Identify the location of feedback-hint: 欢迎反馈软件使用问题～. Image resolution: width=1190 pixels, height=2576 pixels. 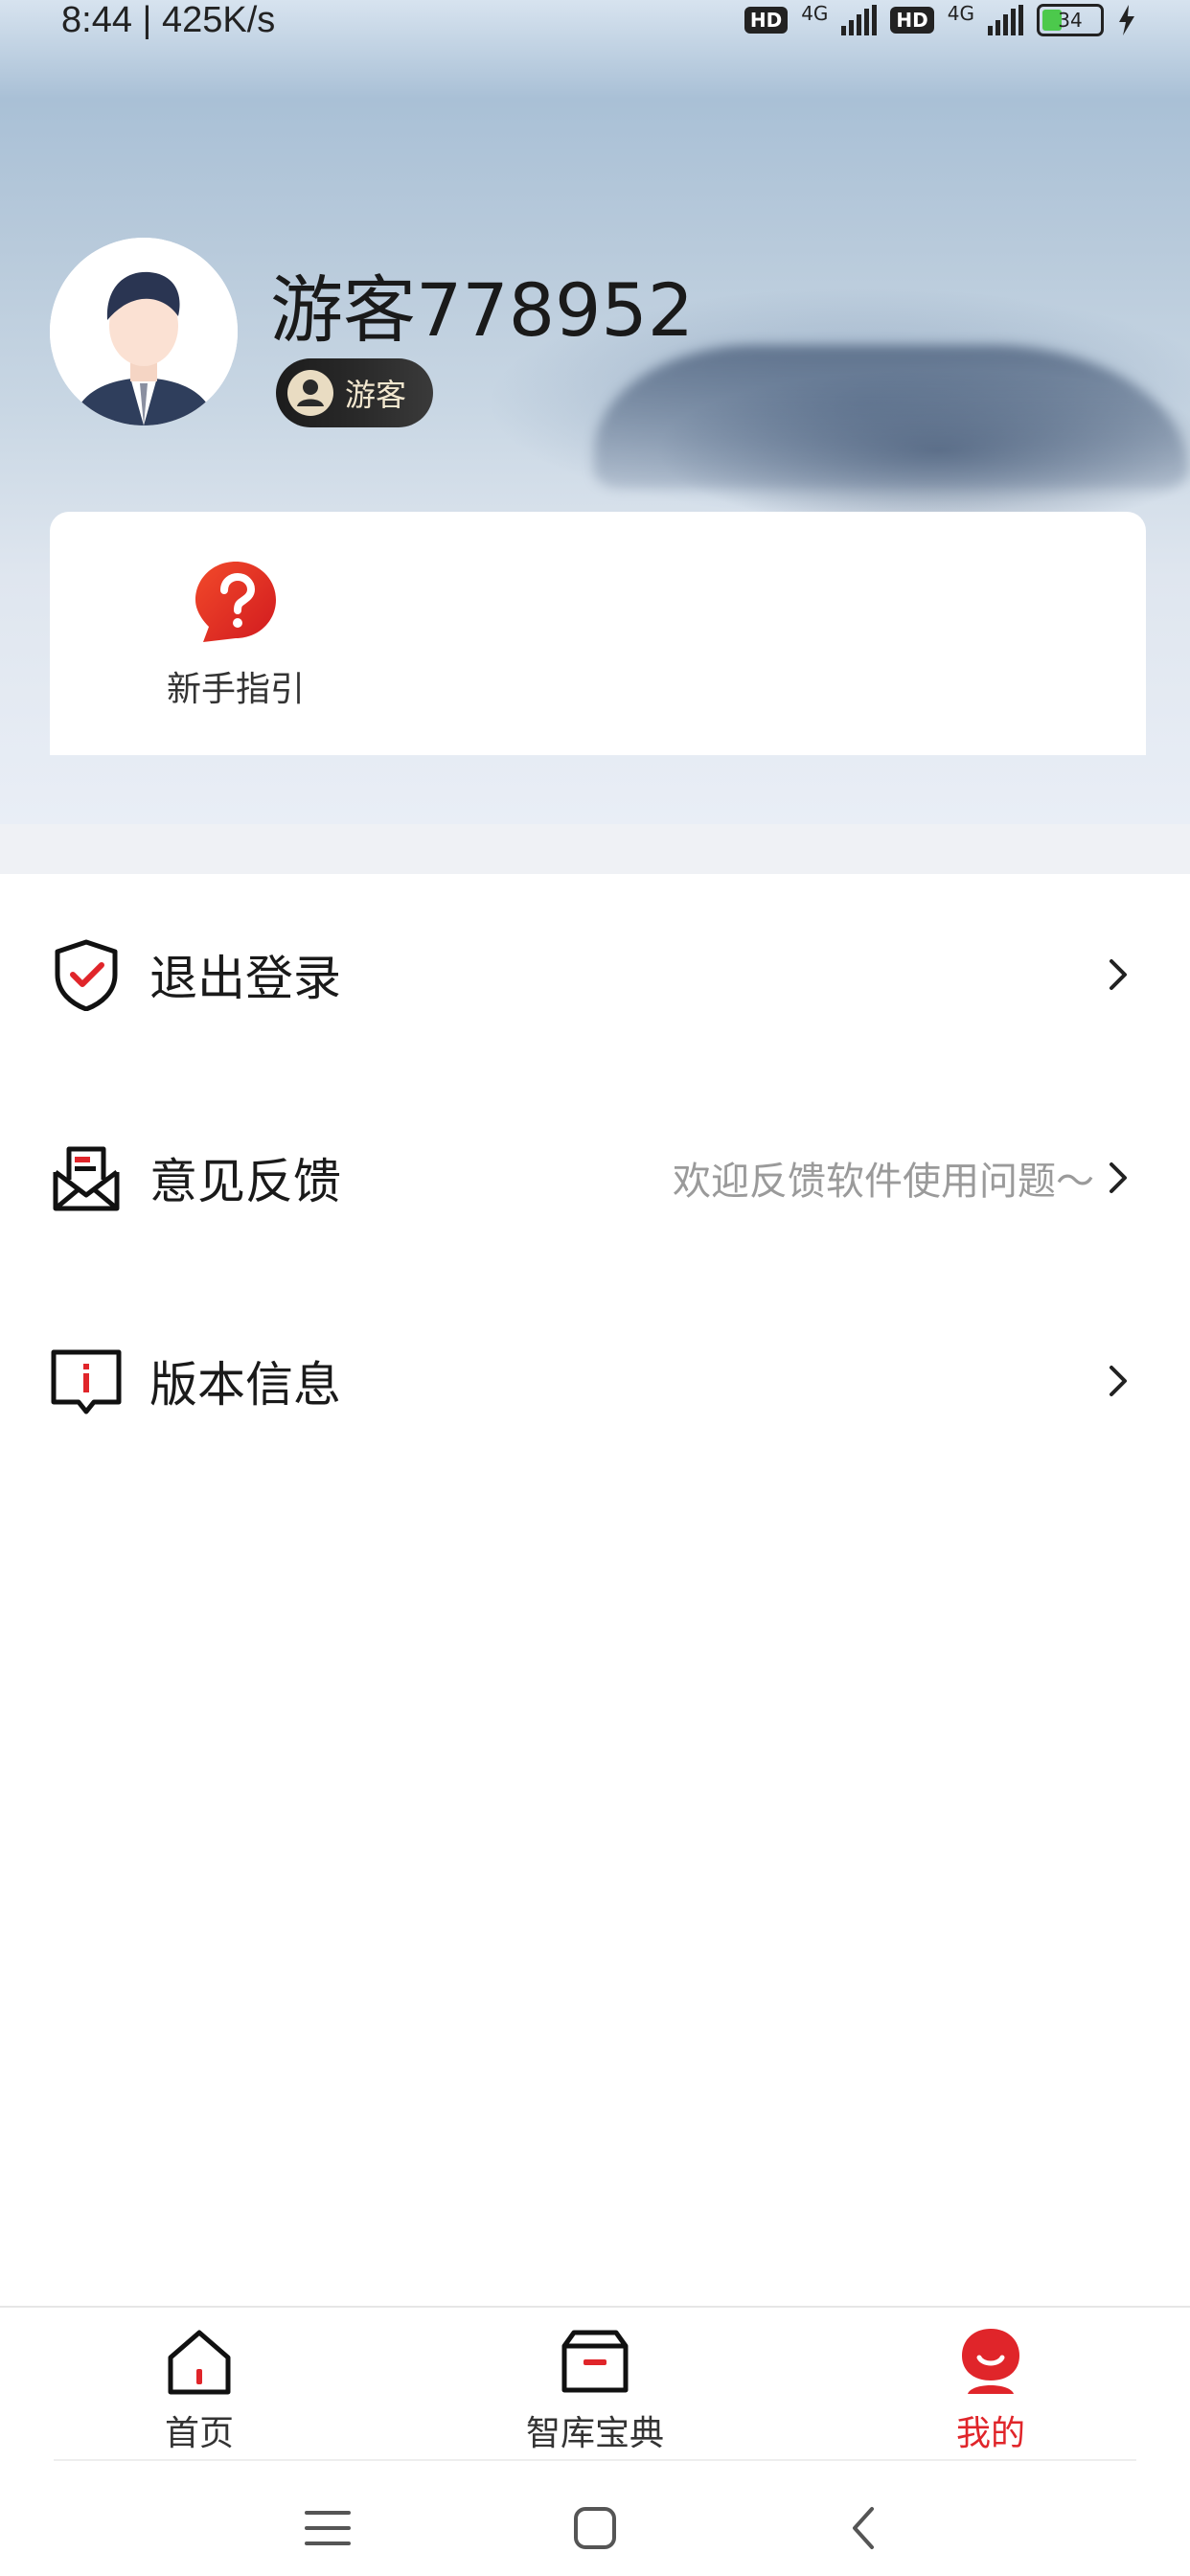
(884, 1182).